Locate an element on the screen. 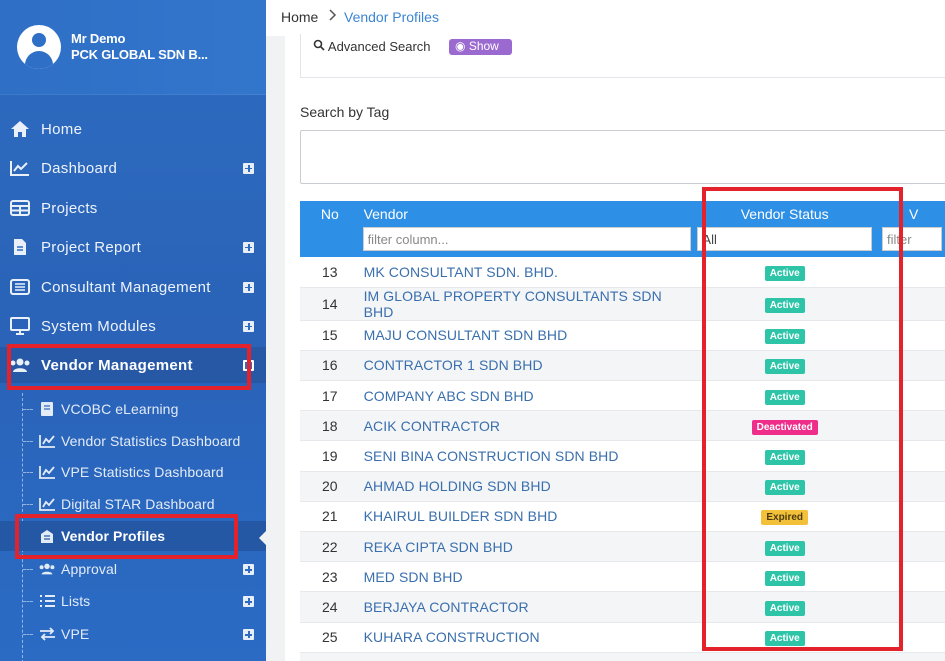 The image size is (945, 661). show-button-label: Show is located at coordinates (483, 46).